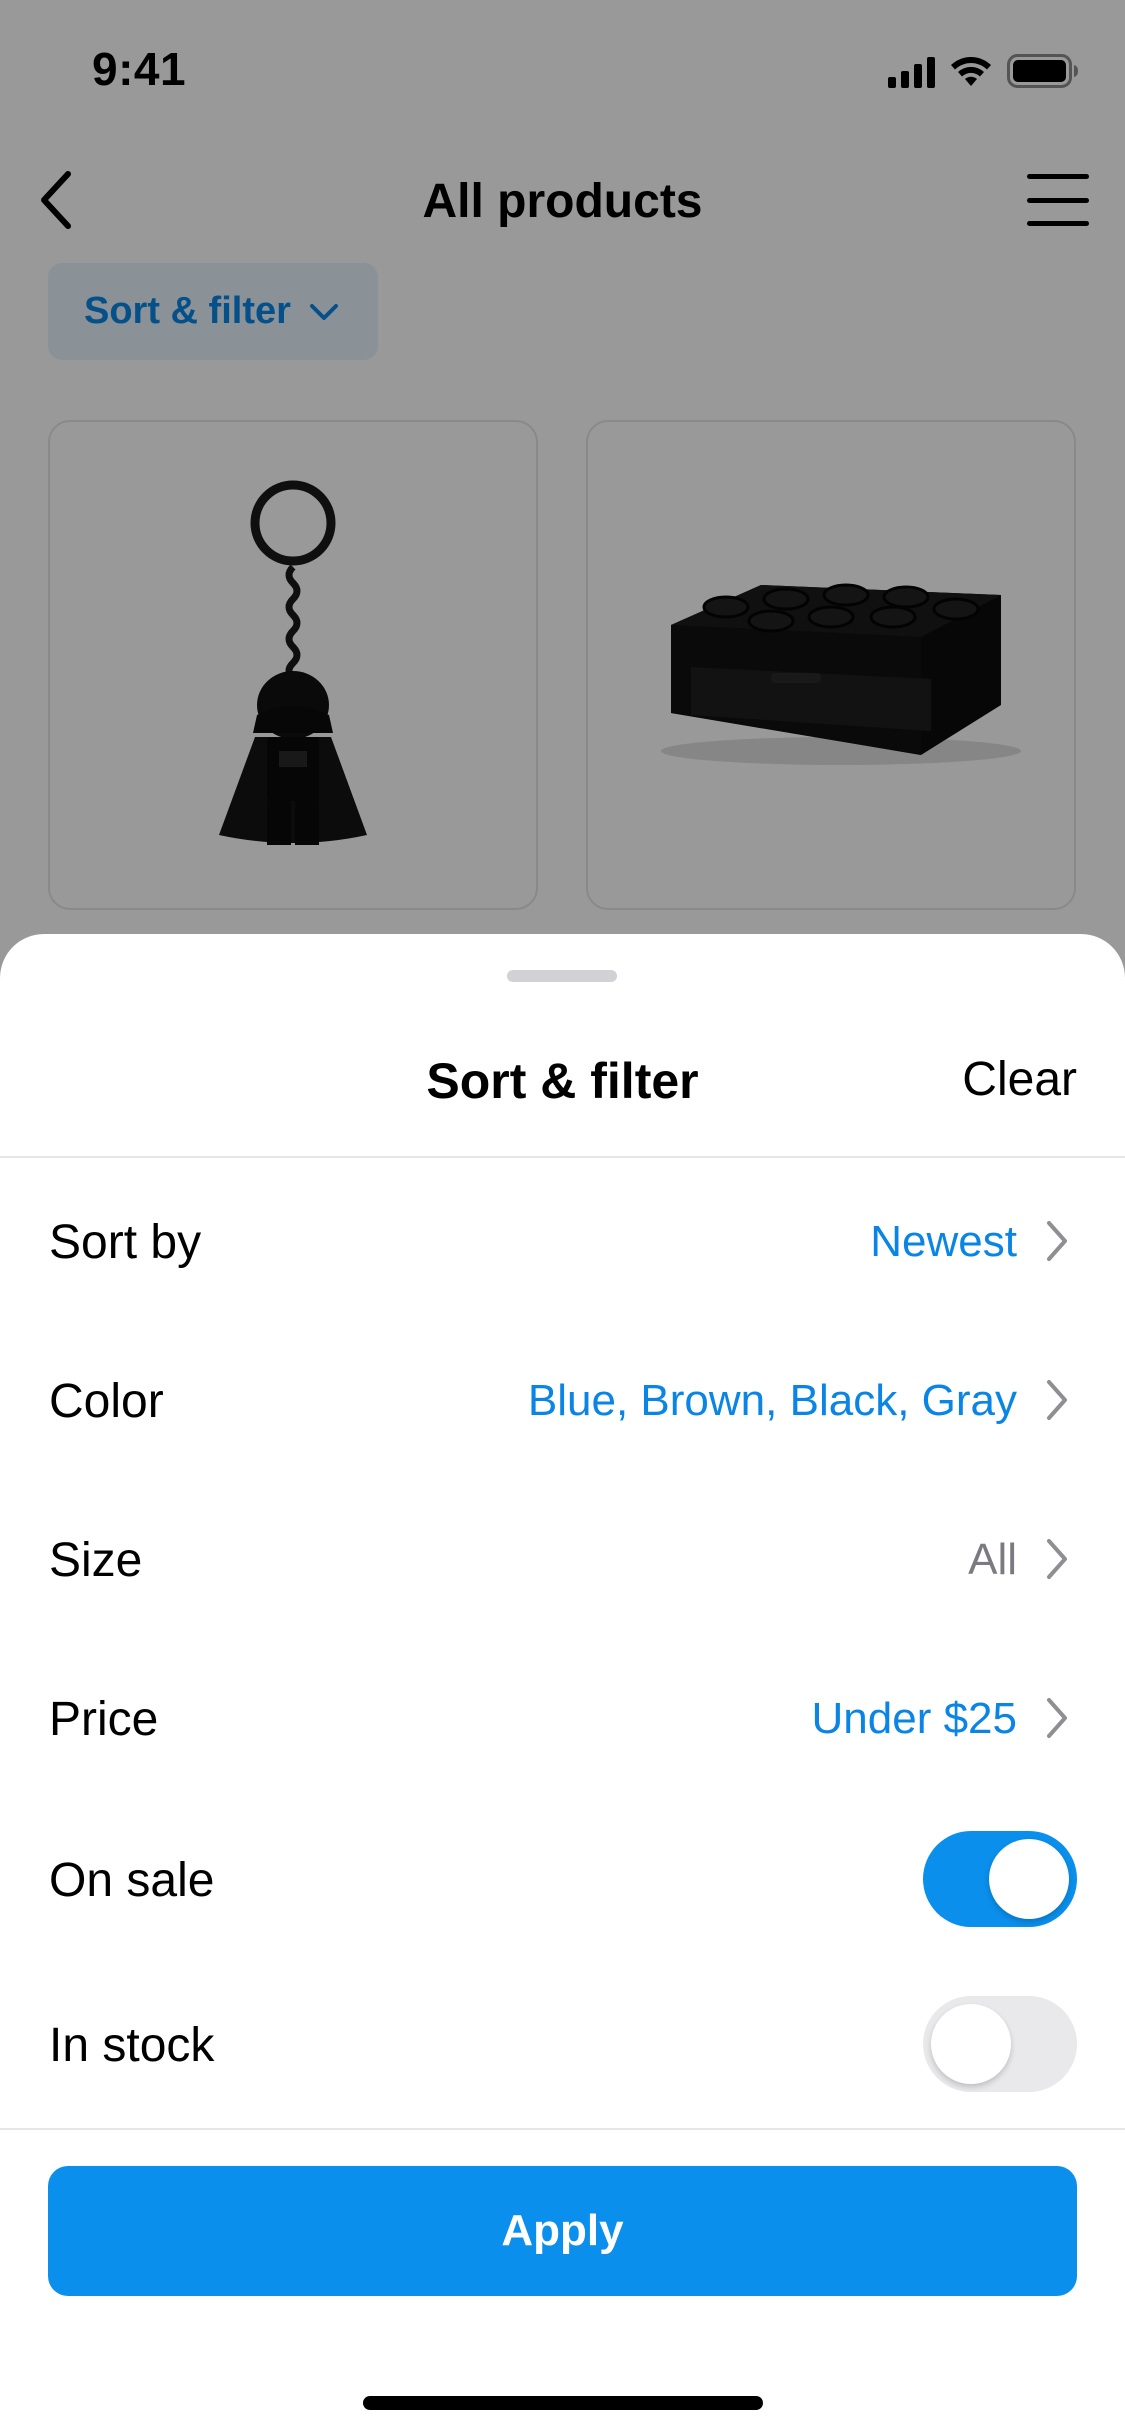  I want to click on sheet-grabber, so click(562, 976).